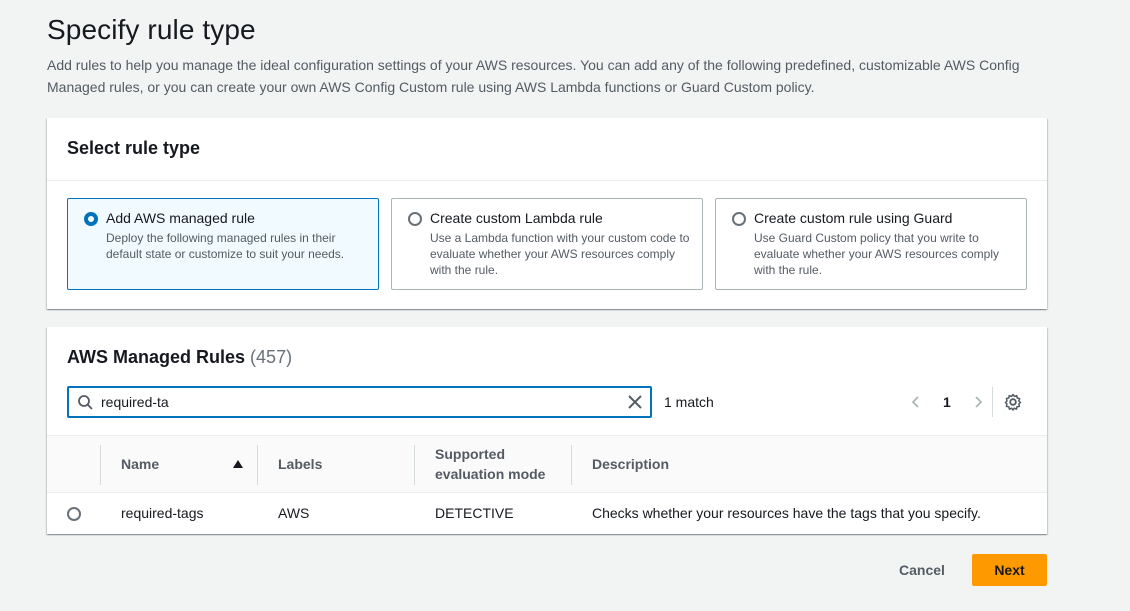 Image resolution: width=1130 pixels, height=611 pixels. I want to click on sort-ascending-icon, so click(238, 464).